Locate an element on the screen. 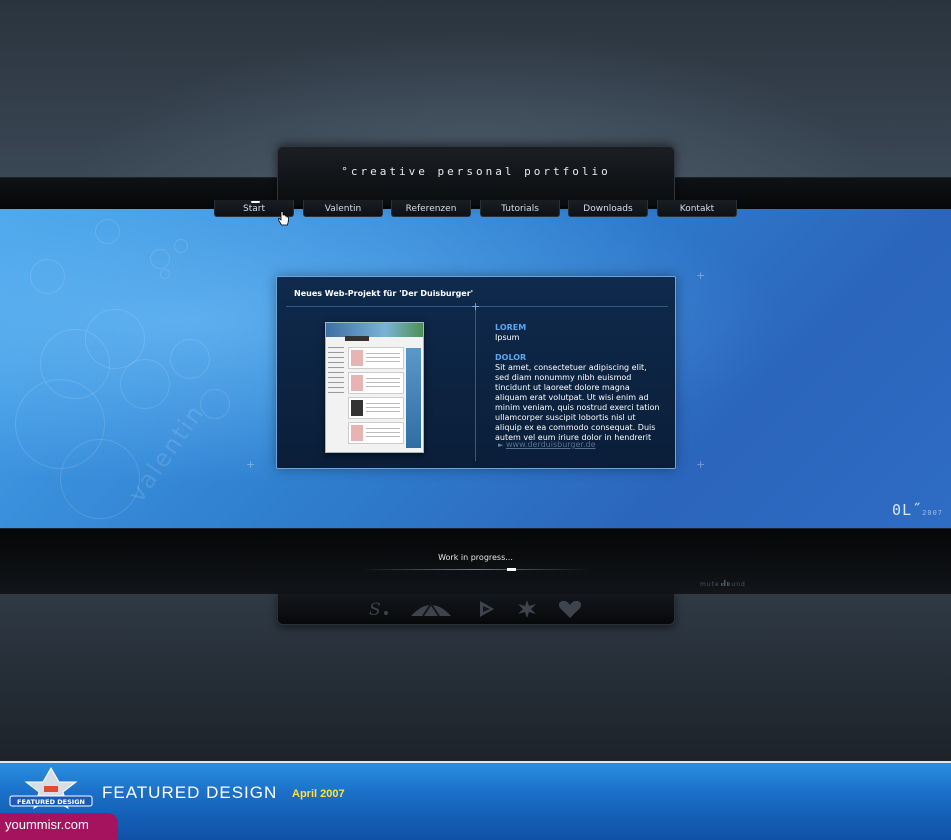 The image size is (951, 840). site-watermark: yoummisr.com is located at coordinates (59, 826).